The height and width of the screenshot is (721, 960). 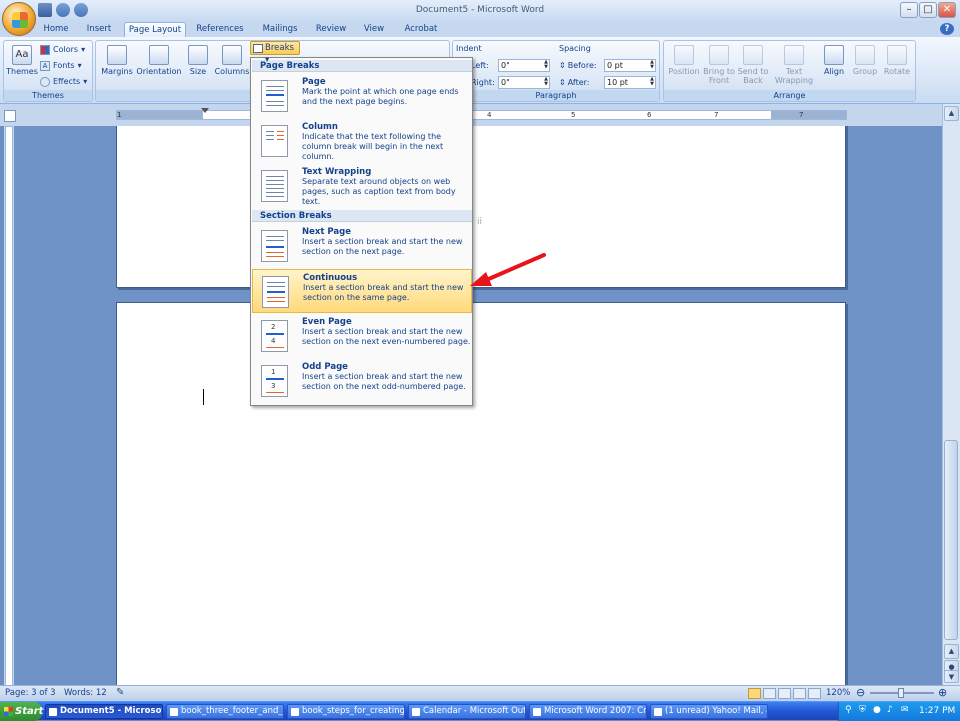 What do you see at coordinates (838, 693) in the screenshot?
I see `zoom-level: 120%` at bounding box center [838, 693].